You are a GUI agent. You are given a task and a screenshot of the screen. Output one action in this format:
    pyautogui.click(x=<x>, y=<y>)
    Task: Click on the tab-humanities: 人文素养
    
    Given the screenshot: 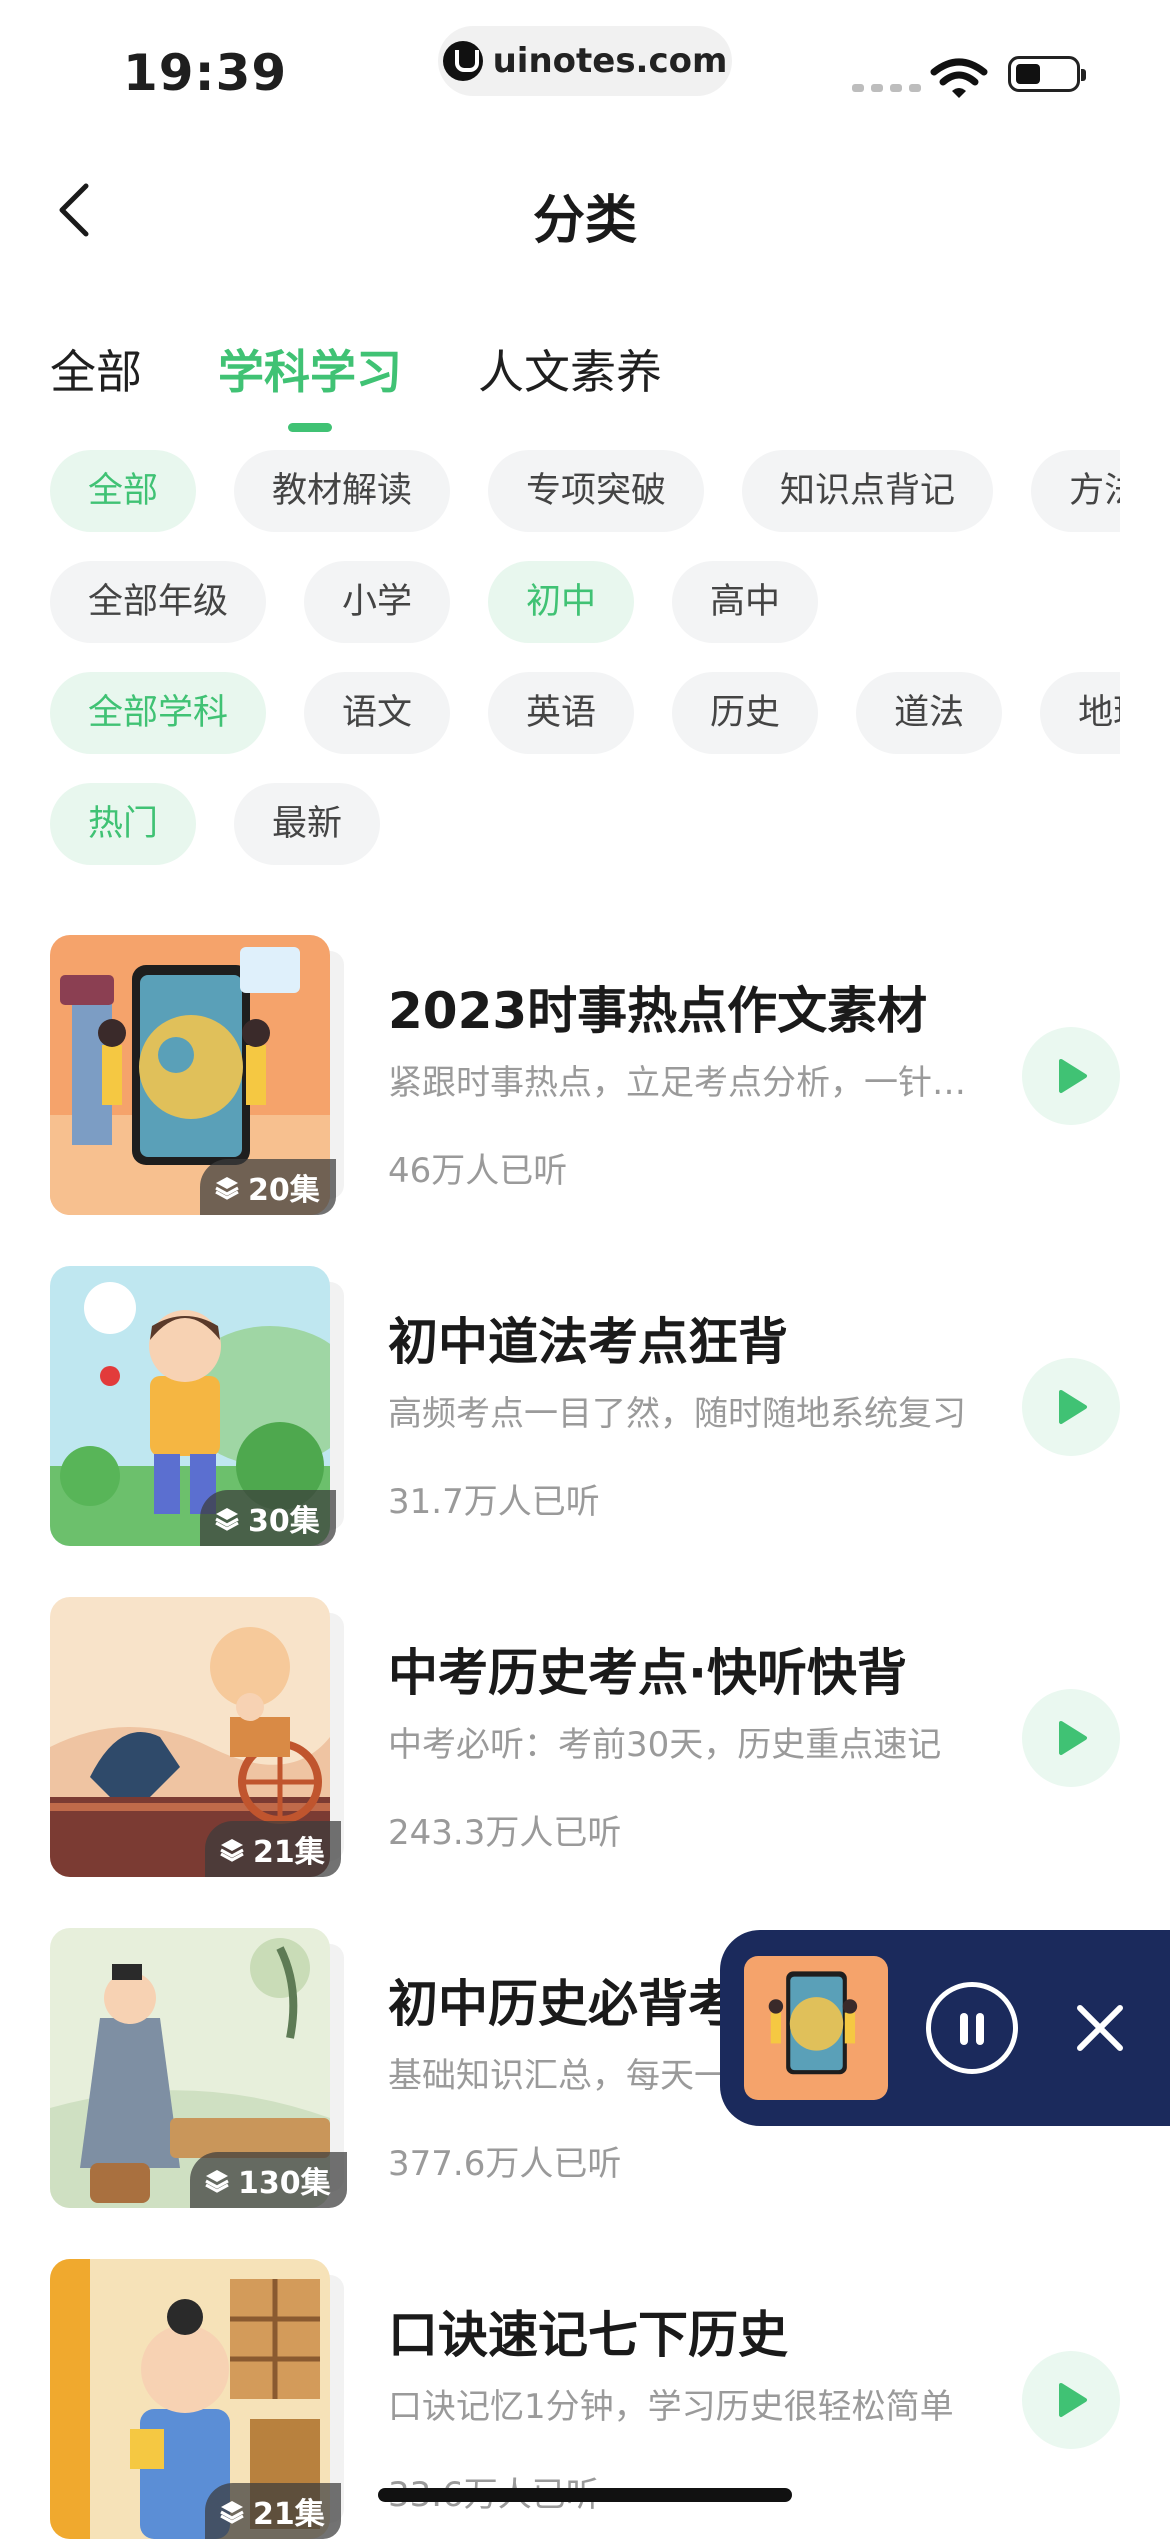 What is the action you would take?
    pyautogui.click(x=570, y=369)
    